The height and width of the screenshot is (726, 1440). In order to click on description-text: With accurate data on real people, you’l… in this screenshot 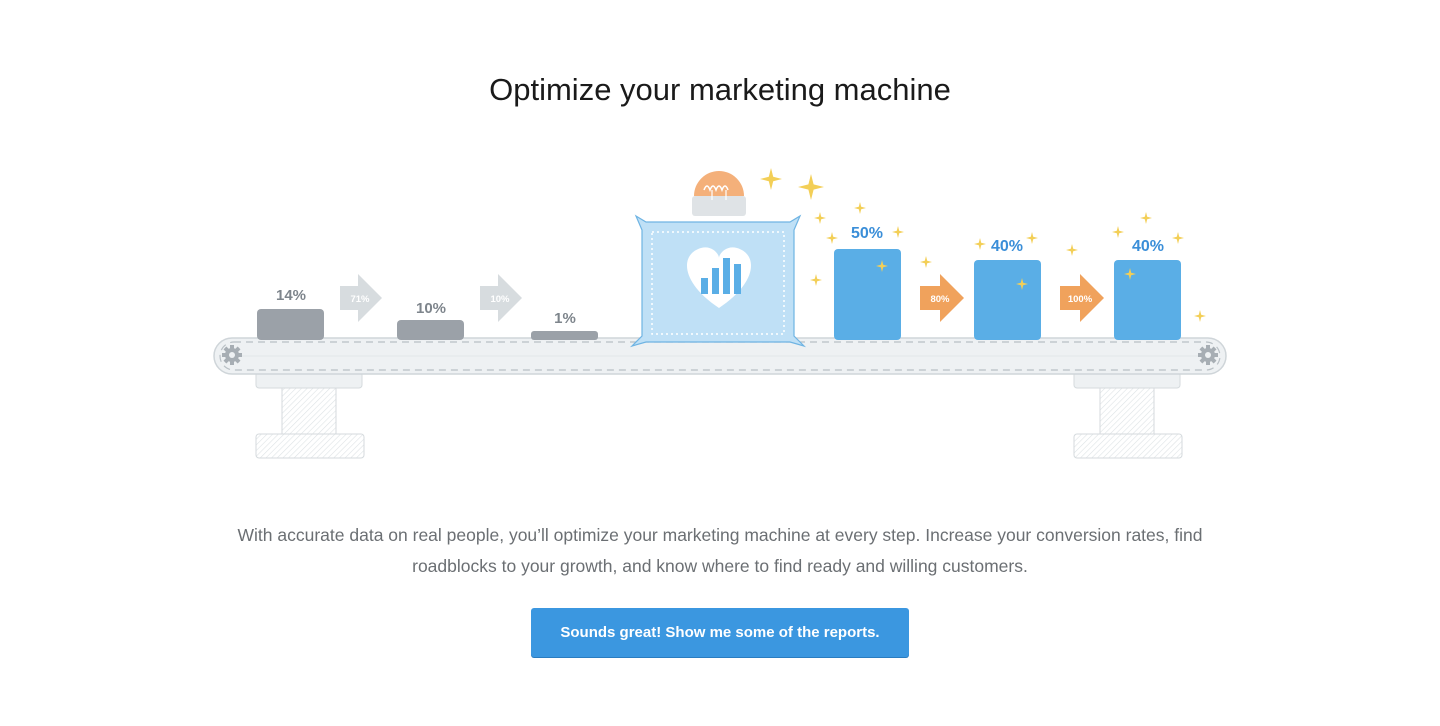, I will do `click(720, 550)`.